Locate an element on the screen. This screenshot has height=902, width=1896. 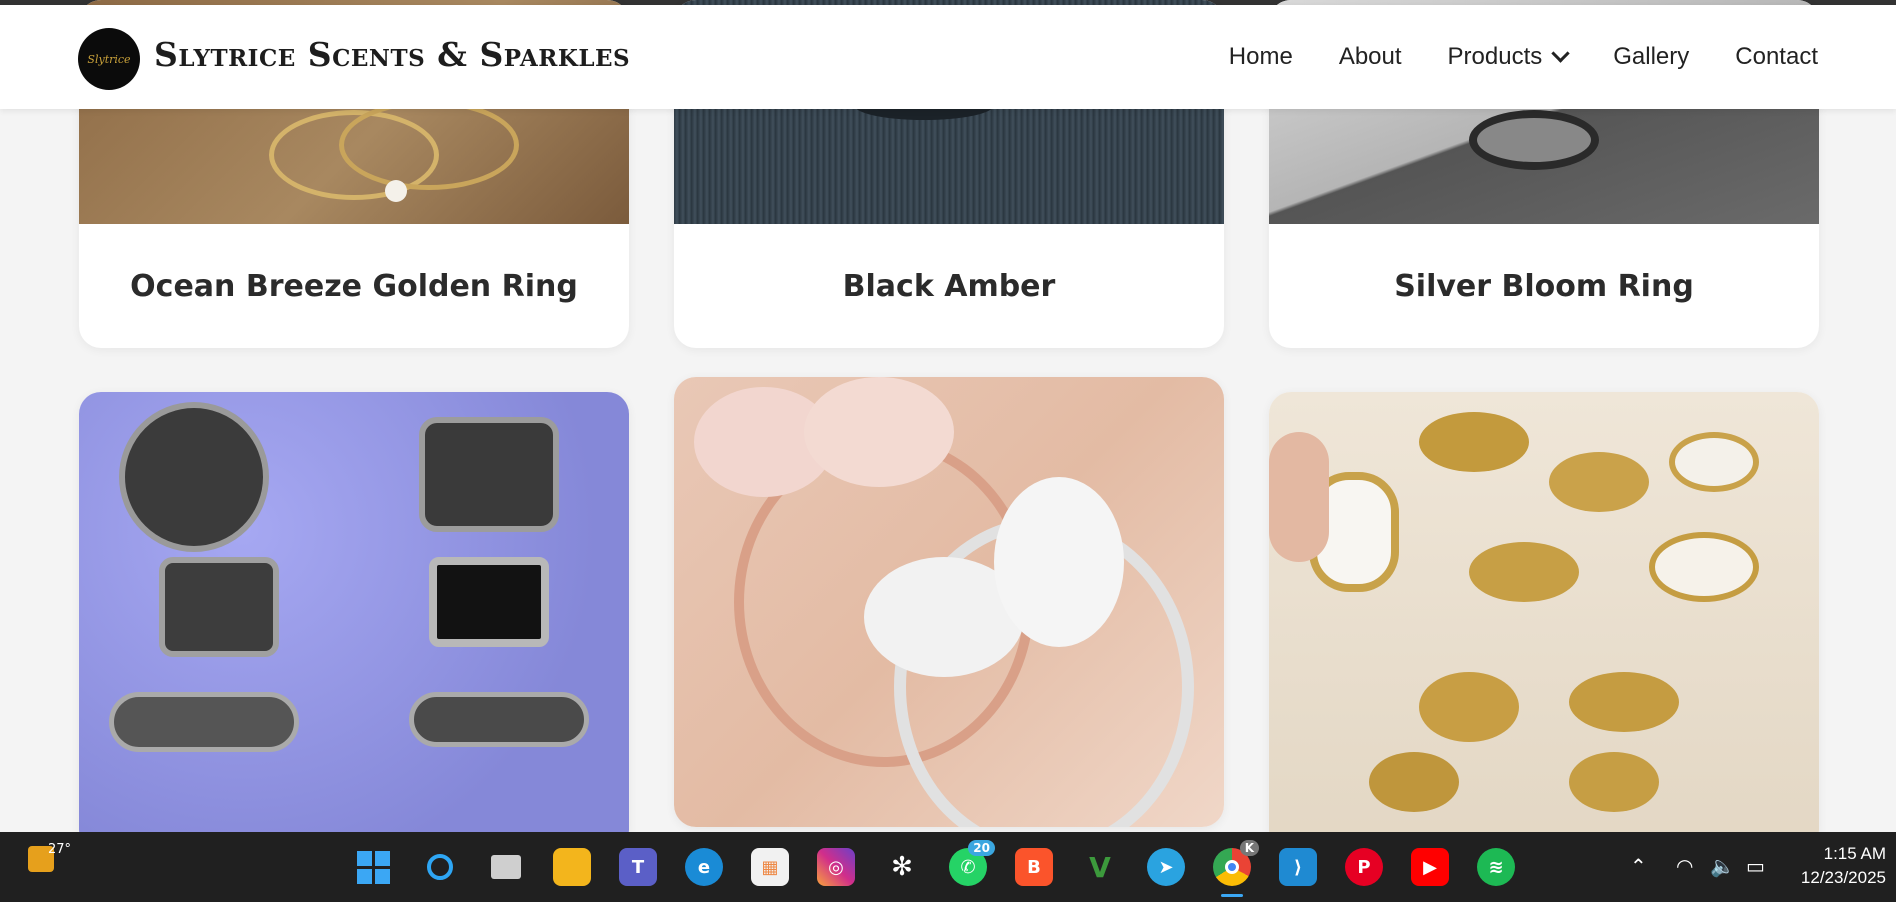
product-image-silver-signet-rings is located at coordinates (354, 622).